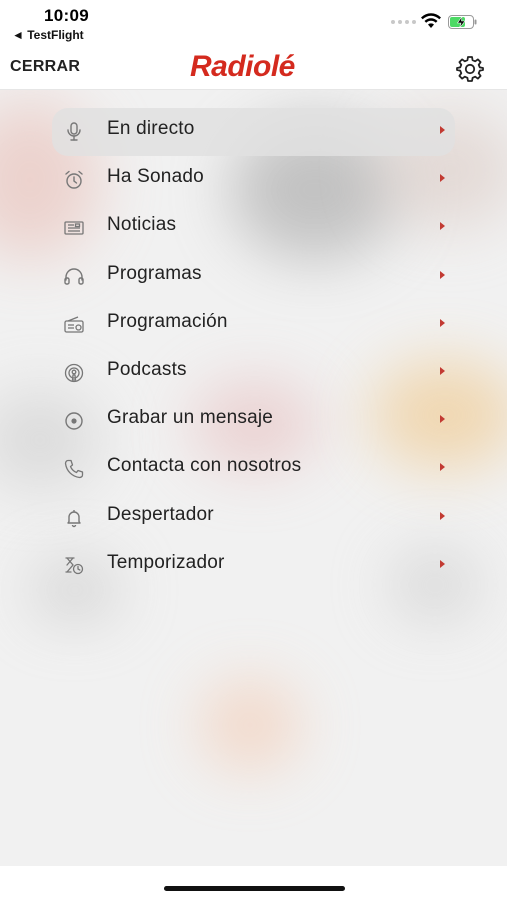  Describe the element at coordinates (253, 277) in the screenshot. I see `menu-item-programas: Programas` at that location.